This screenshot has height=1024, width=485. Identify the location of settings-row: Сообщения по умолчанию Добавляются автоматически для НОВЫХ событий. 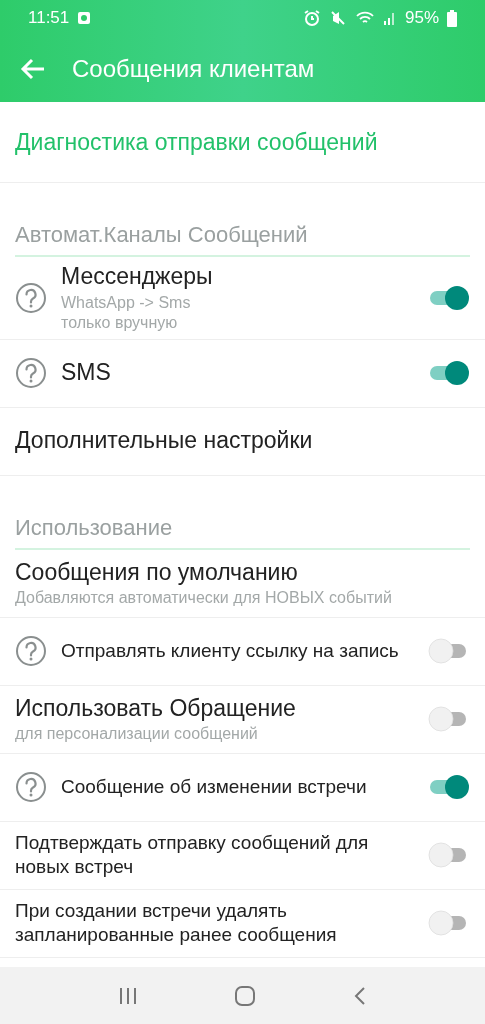
(242, 583).